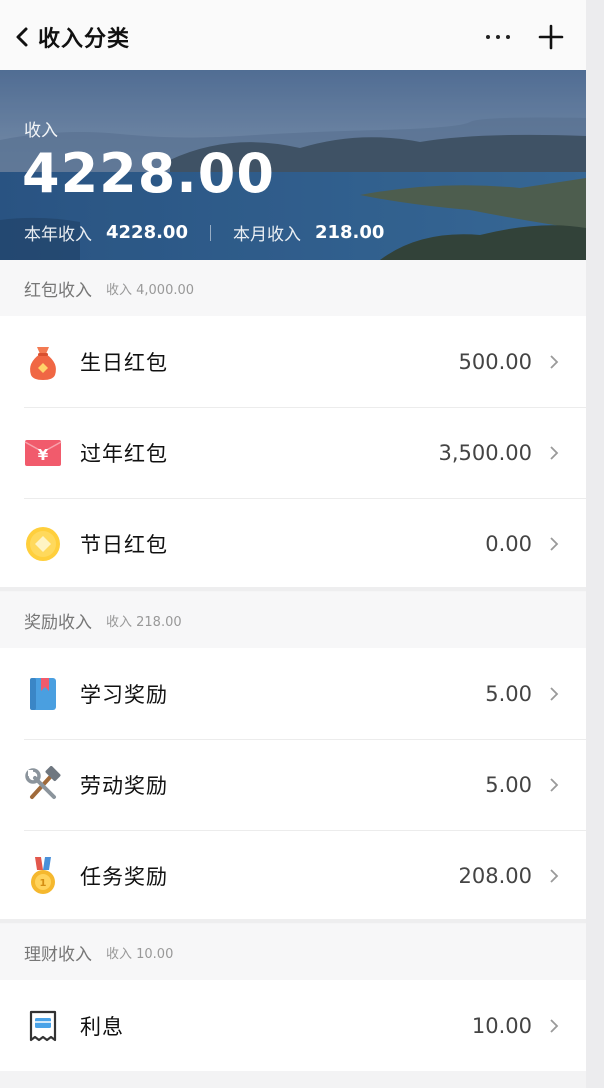 The height and width of the screenshot is (1088, 604). What do you see at coordinates (148, 173) in the screenshot?
I see `total-income-amount: 4228.00` at bounding box center [148, 173].